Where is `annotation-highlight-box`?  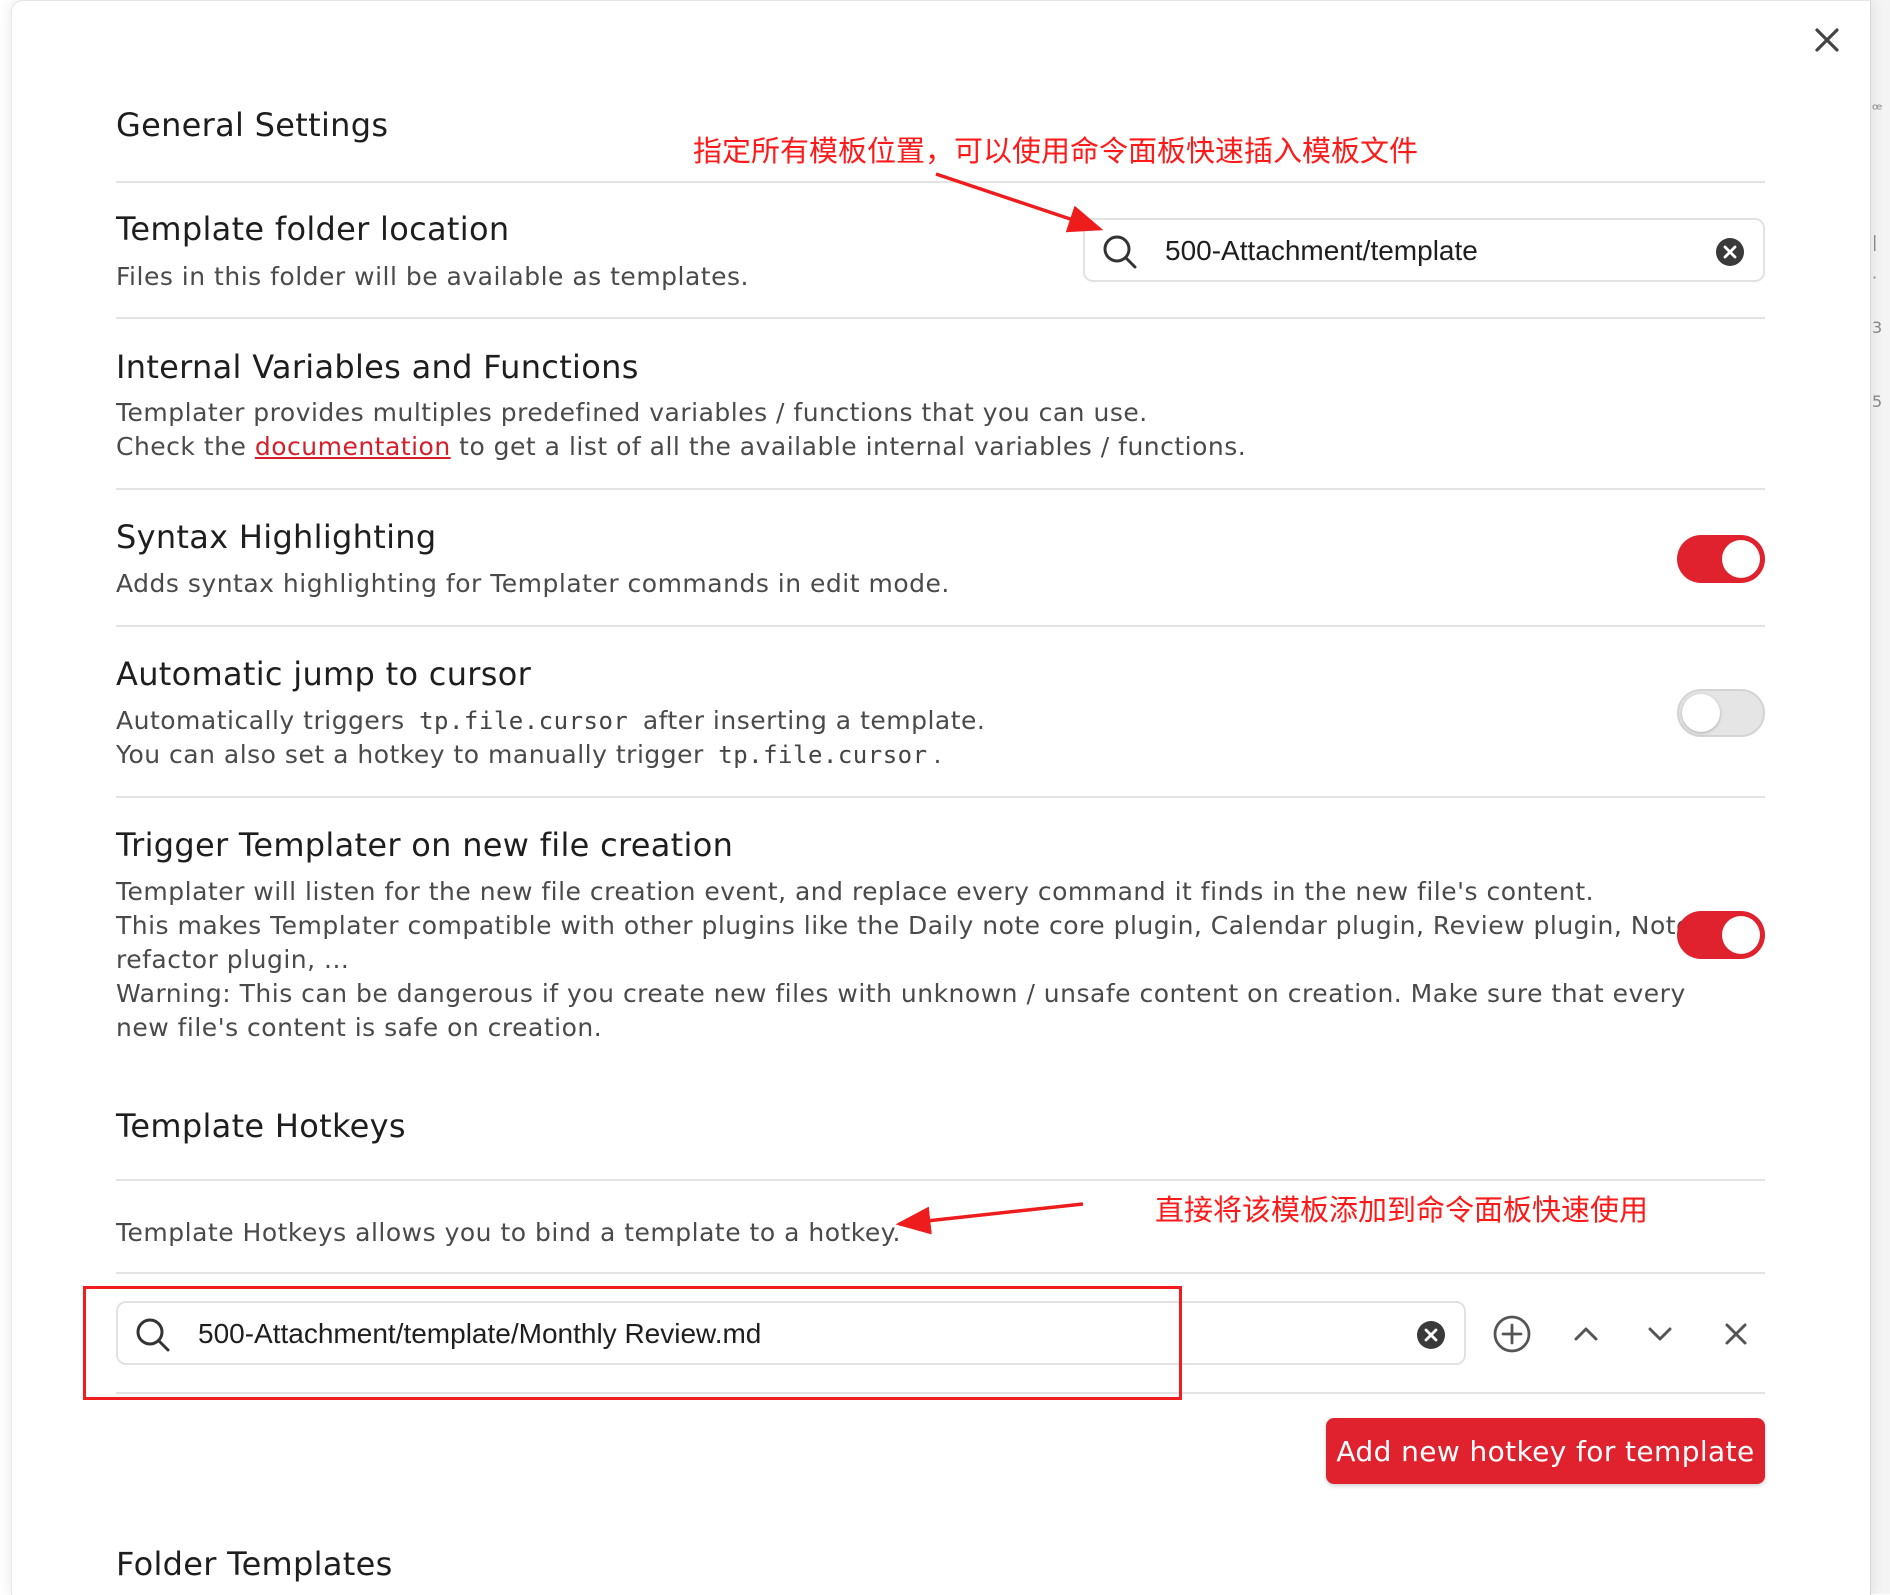 annotation-highlight-box is located at coordinates (632, 1343).